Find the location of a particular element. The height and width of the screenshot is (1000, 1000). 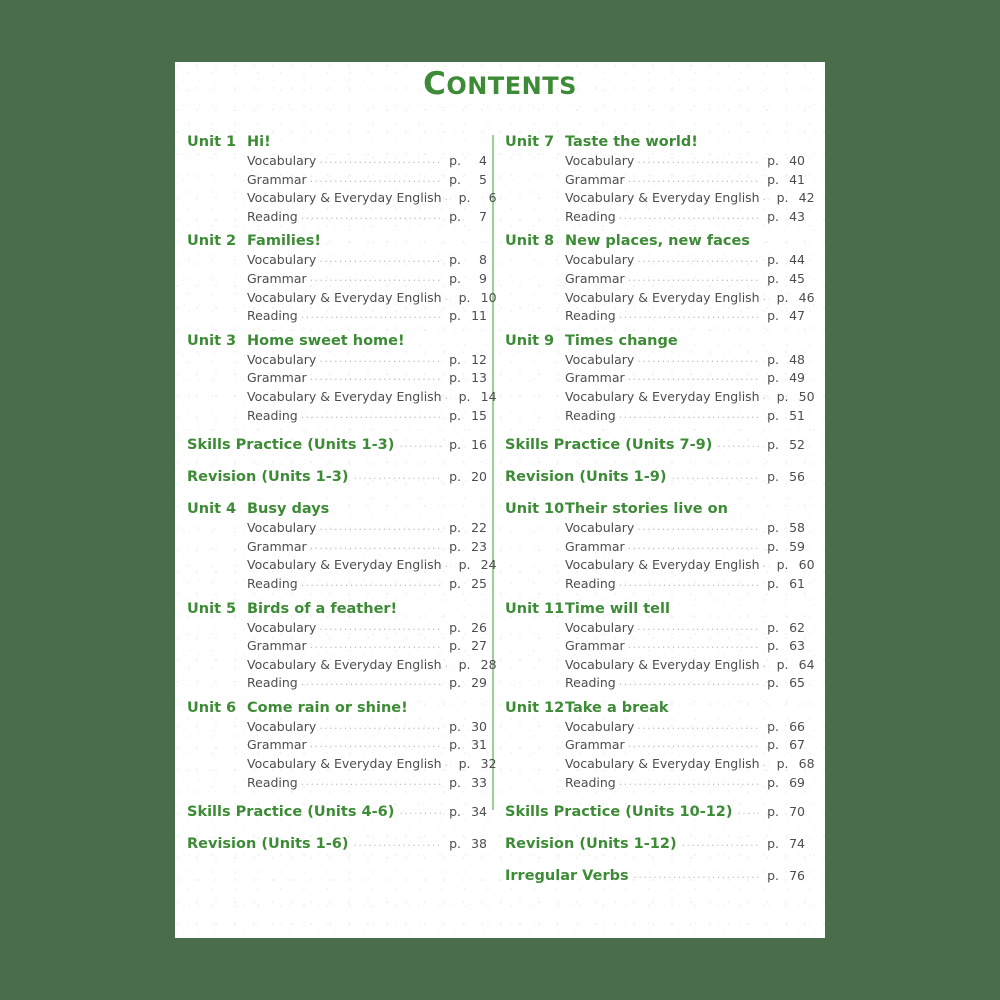

unit-number-label: Unit 3 is located at coordinates (212, 340).